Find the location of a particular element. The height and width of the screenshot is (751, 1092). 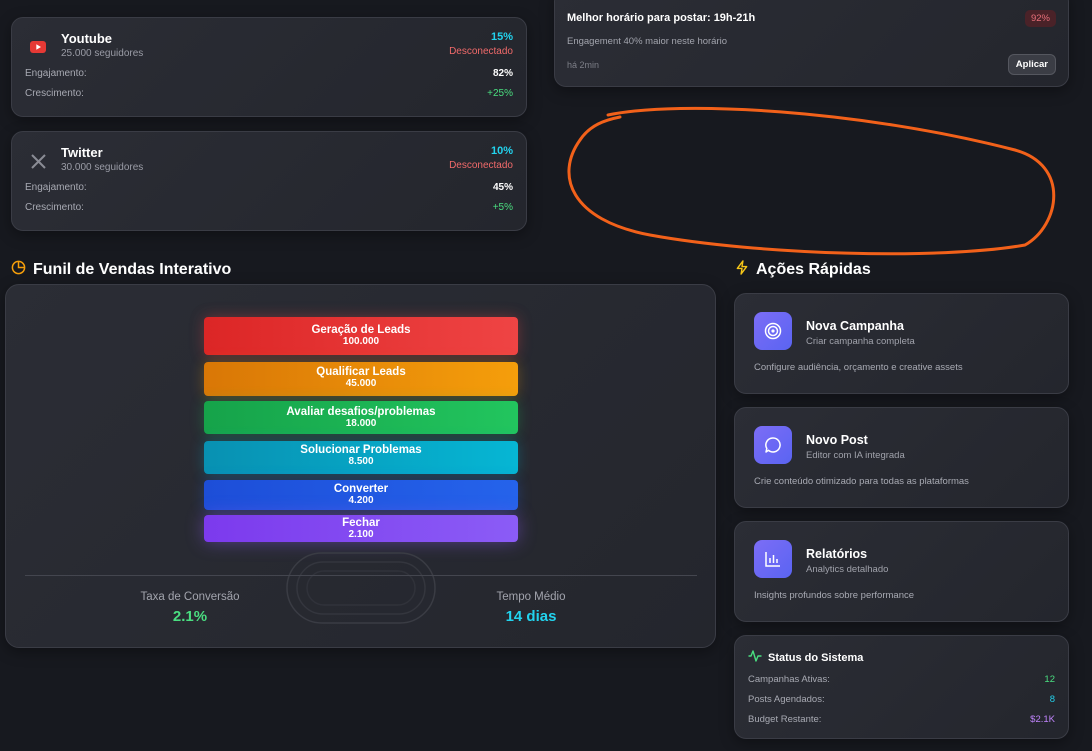

social-name: Twitter is located at coordinates (82, 152).